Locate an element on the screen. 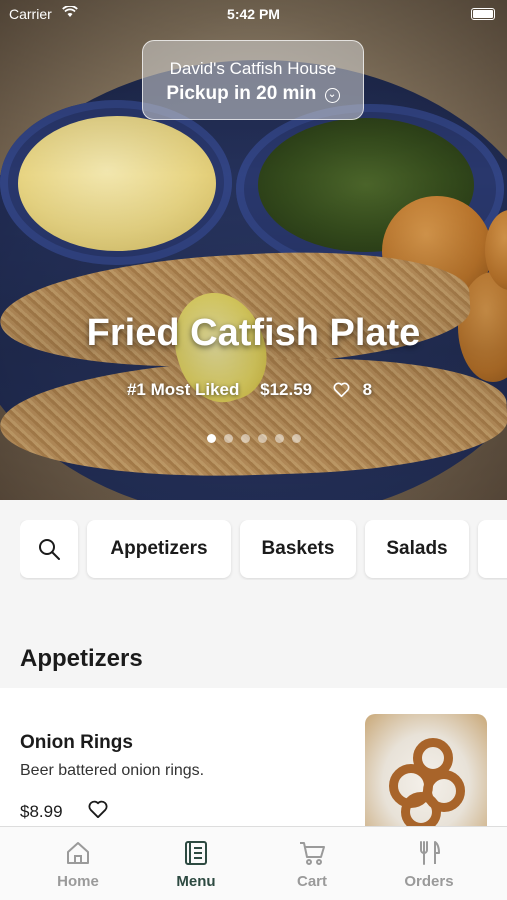 Image resolution: width=507 pixels, height=900 pixels. tab-menu-label: Menu is located at coordinates (196, 881).